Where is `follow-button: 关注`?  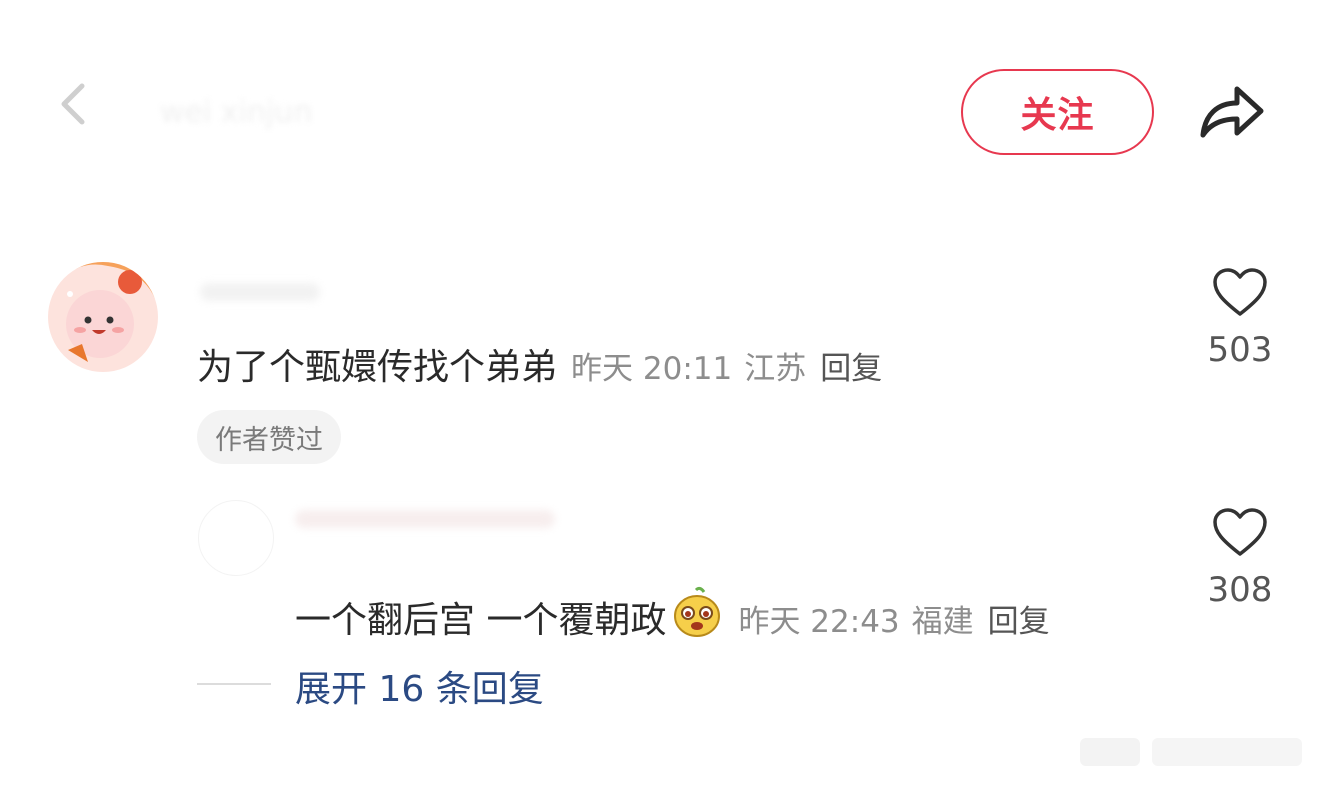
follow-button: 关注 is located at coordinates (1057, 112).